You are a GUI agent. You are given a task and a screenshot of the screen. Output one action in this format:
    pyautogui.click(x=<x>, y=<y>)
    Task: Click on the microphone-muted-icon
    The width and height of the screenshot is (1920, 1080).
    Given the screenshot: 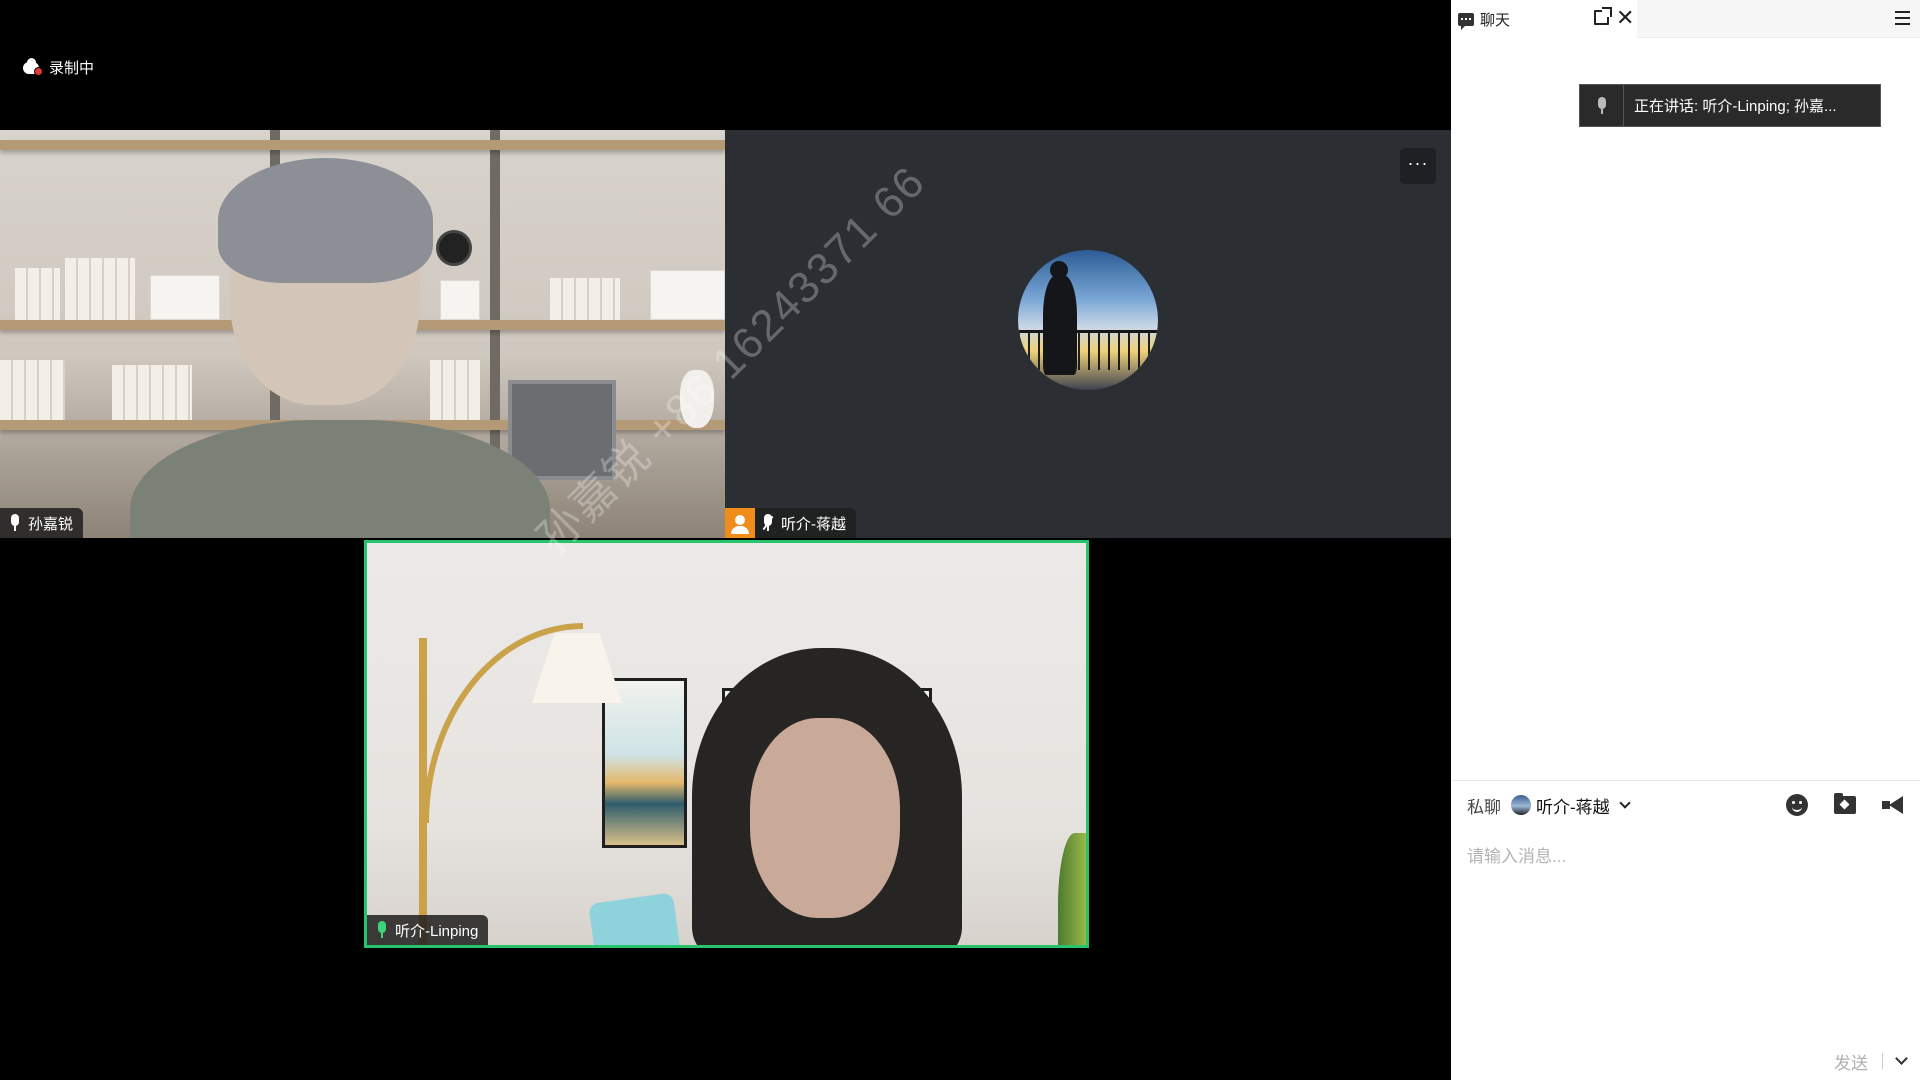 What is the action you would take?
    pyautogui.click(x=768, y=523)
    